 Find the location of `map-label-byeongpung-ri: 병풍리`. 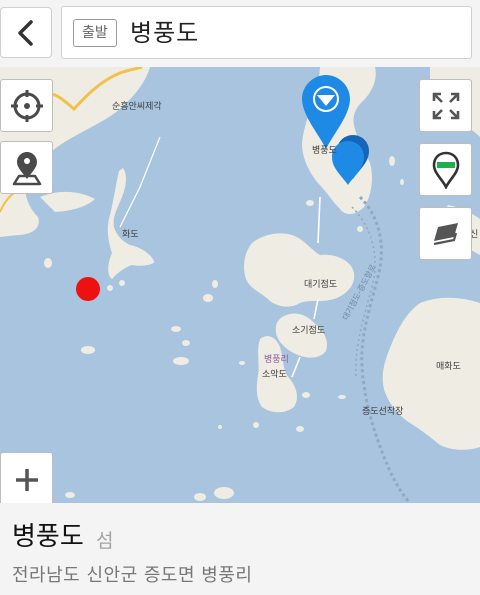

map-label-byeongpung-ri: 병풍리 is located at coordinates (276, 360).